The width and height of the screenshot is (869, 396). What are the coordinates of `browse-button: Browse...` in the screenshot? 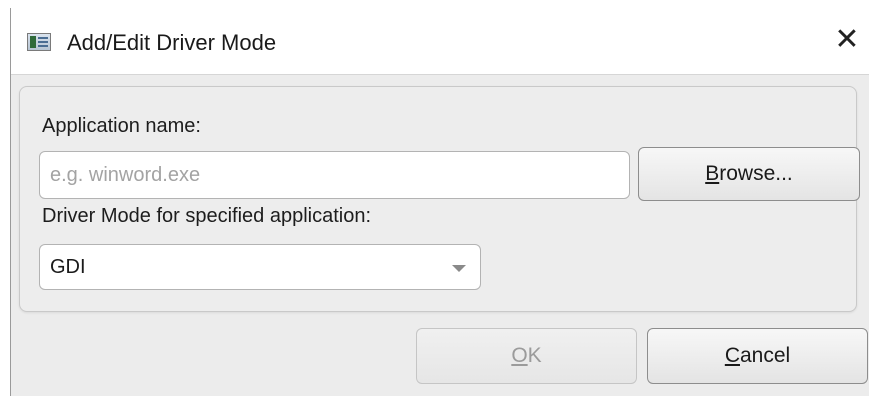 It's located at (749, 174).